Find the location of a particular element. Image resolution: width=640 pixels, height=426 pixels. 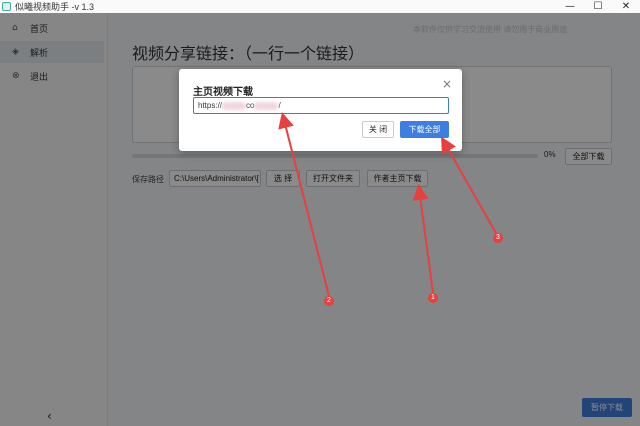

annotation-badge-1: 1 is located at coordinates (433, 298).